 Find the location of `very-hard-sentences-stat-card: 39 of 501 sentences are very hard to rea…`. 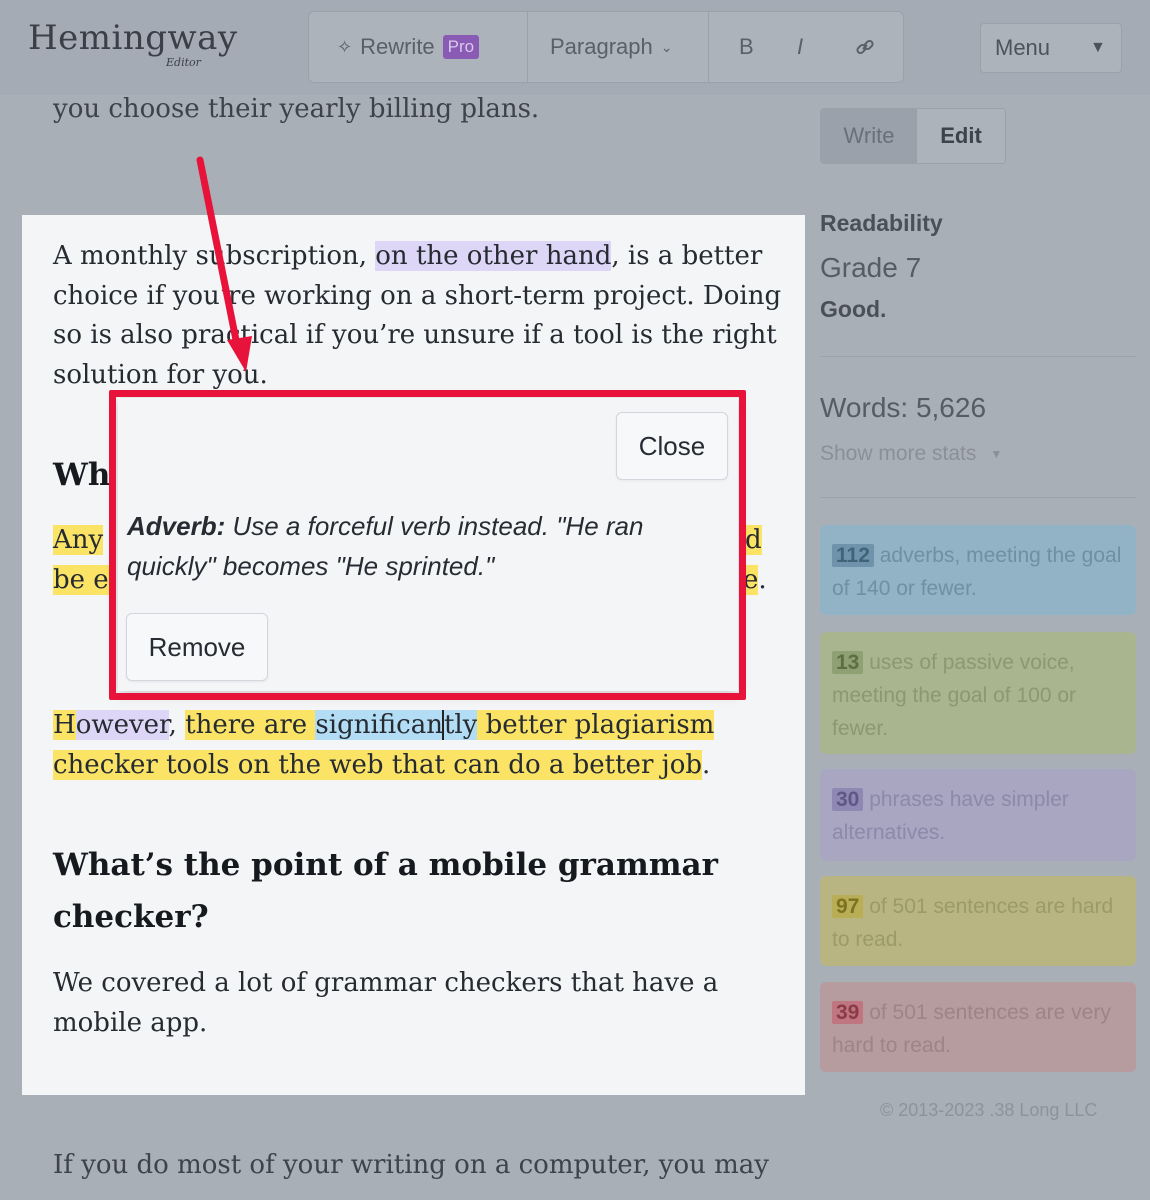

very-hard-sentences-stat-card: 39 of 501 sentences are very hard to rea… is located at coordinates (978, 1027).